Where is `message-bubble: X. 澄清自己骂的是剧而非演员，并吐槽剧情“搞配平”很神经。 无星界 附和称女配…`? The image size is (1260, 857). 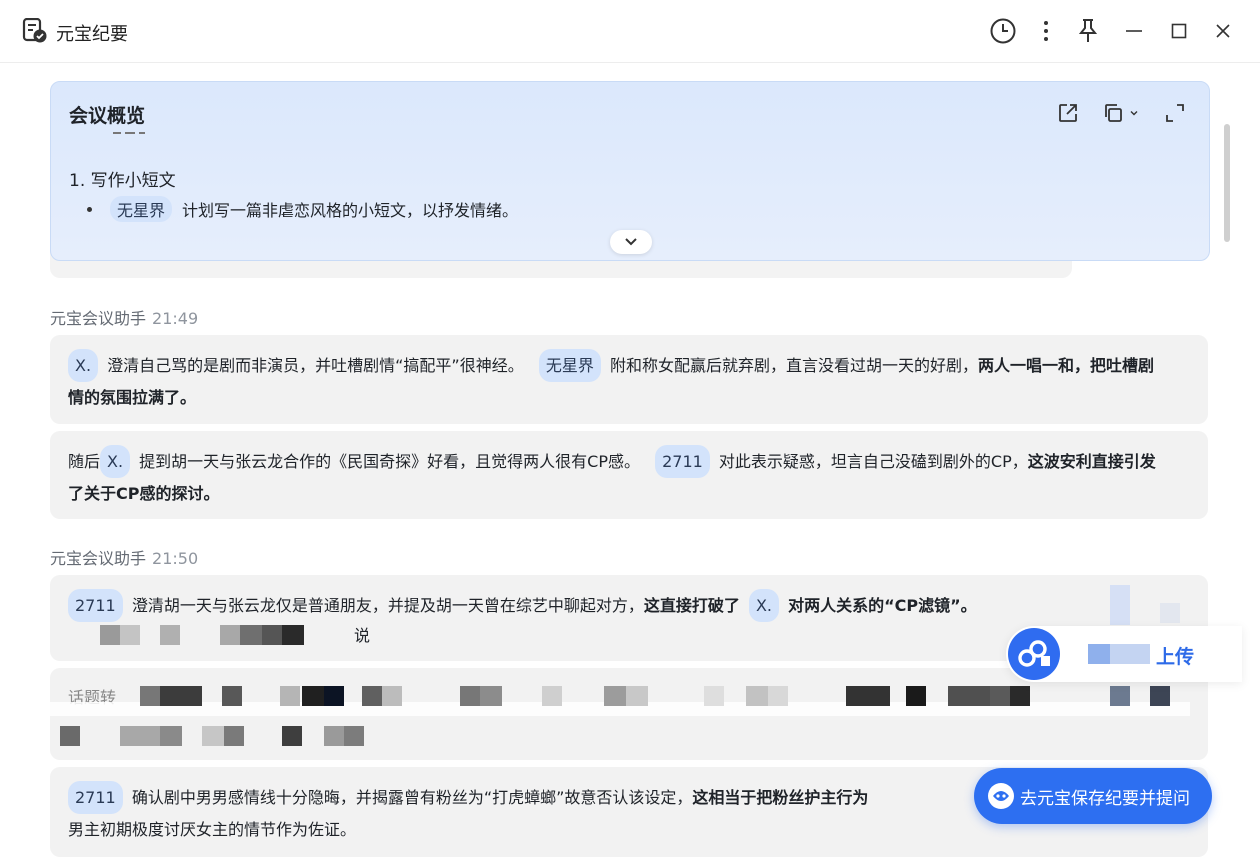
message-bubble: X. 澄清自己骂的是剧而非演员，并吐槽剧情“搞配平”很神经。 无星界 附和称女配… is located at coordinates (629, 379).